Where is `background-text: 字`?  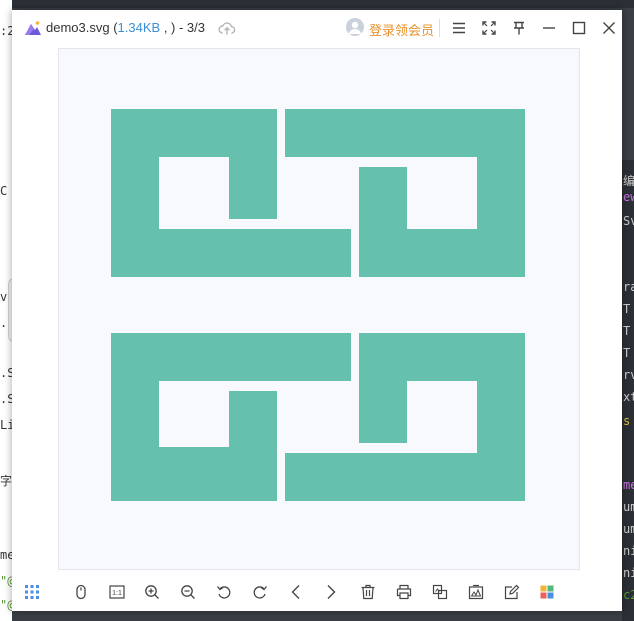 background-text: 字 is located at coordinates (6, 481).